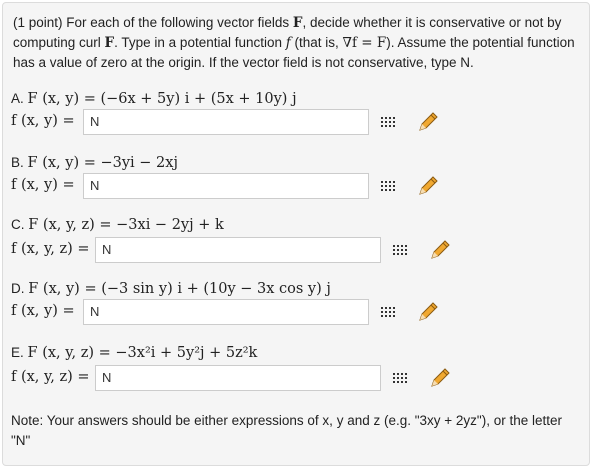 Image resolution: width=594 pixels, height=469 pixels. I want to click on question-c-field: F (x, y, z) = −3xi − 2yj + k, so click(126, 225).